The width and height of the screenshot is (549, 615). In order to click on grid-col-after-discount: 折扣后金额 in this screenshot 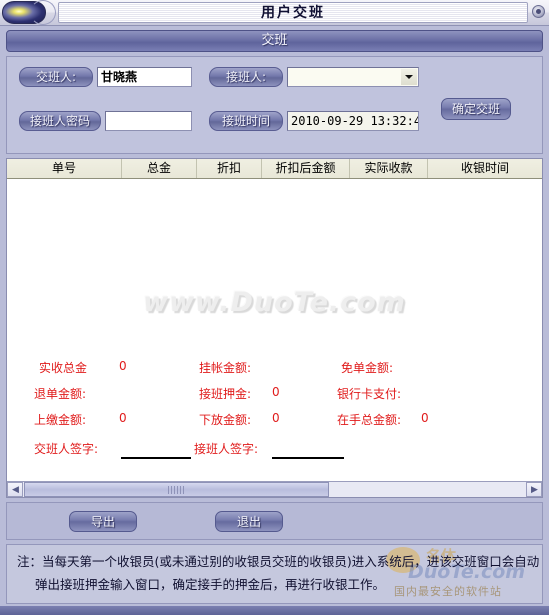, I will do `click(306, 168)`.